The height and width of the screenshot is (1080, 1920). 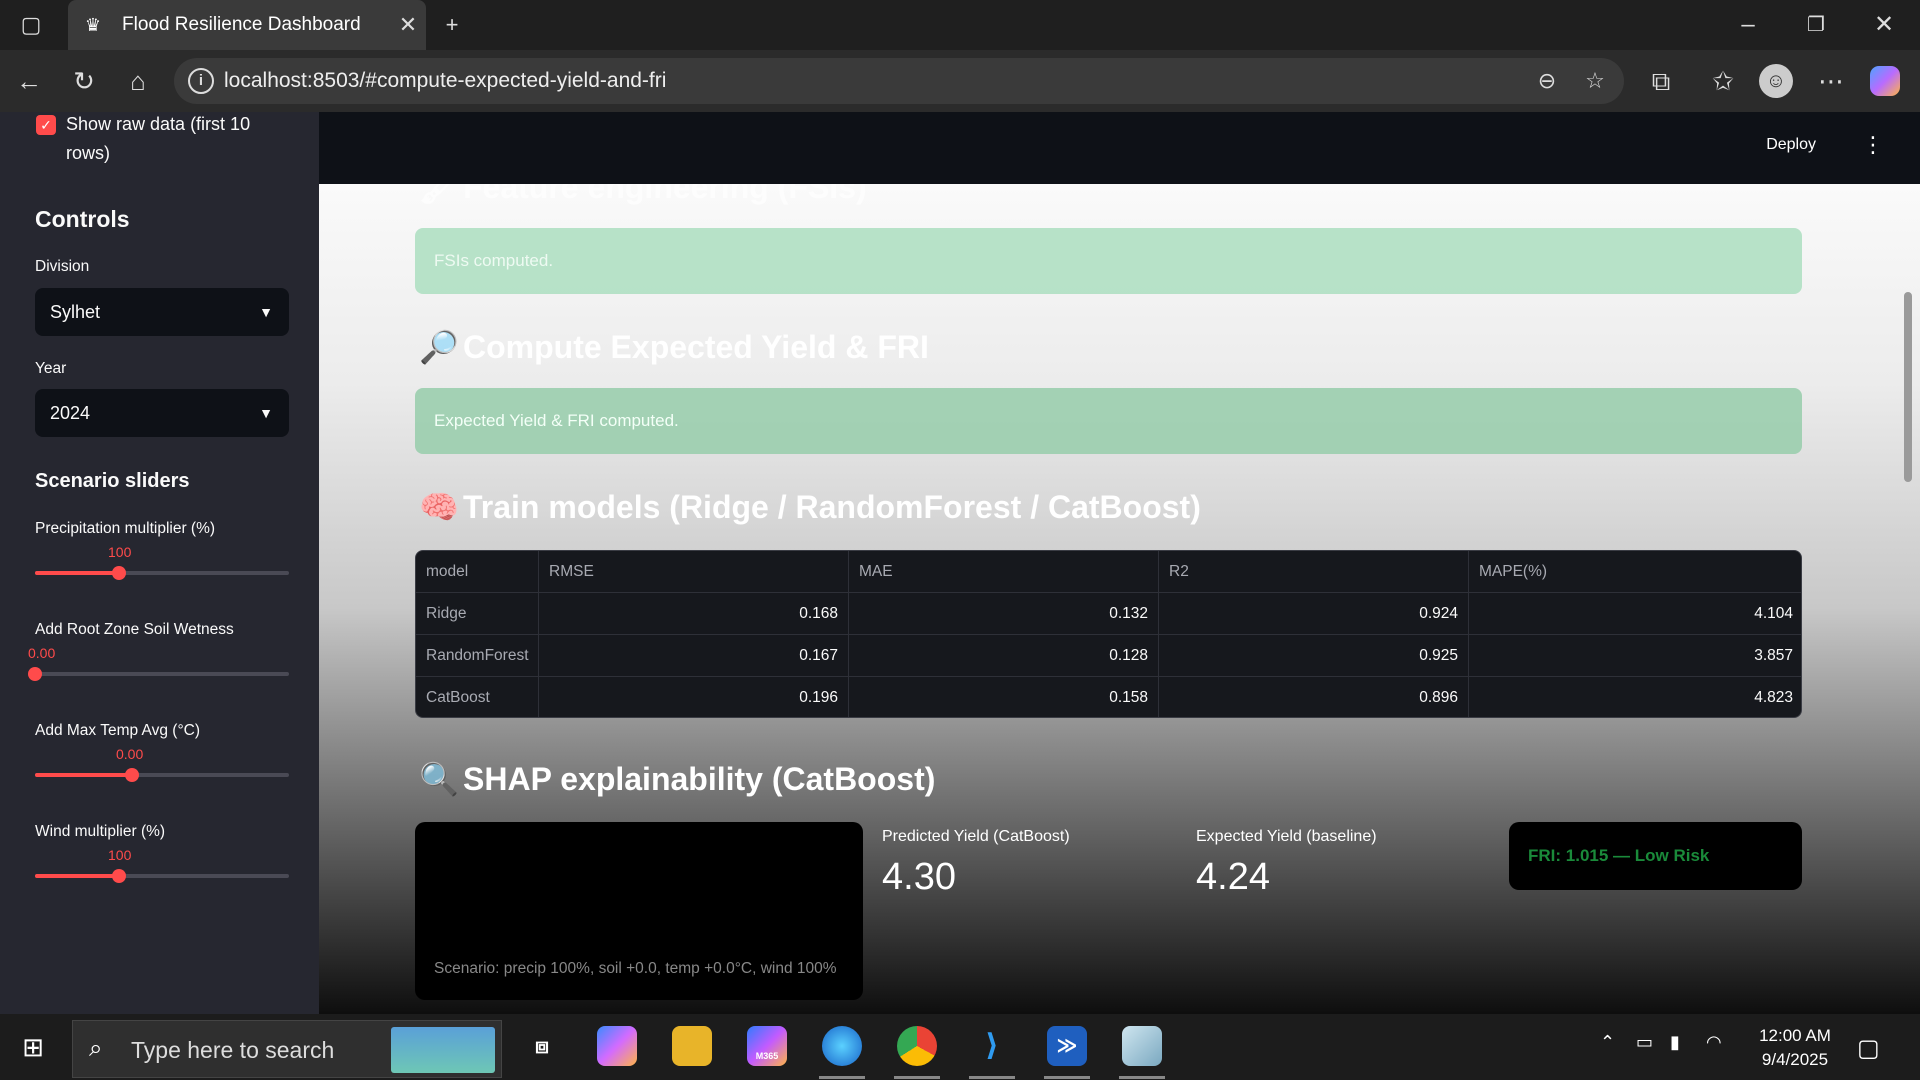 What do you see at coordinates (201, 81) in the screenshot?
I see `site-info-icon: i` at bounding box center [201, 81].